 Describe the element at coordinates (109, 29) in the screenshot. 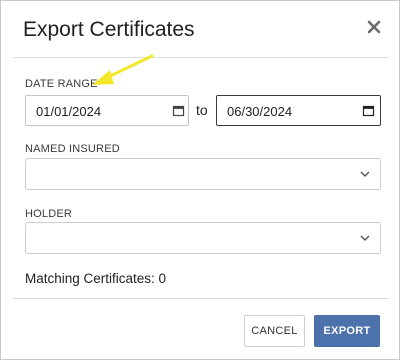

I see `dialog-title: Export Certificates` at that location.